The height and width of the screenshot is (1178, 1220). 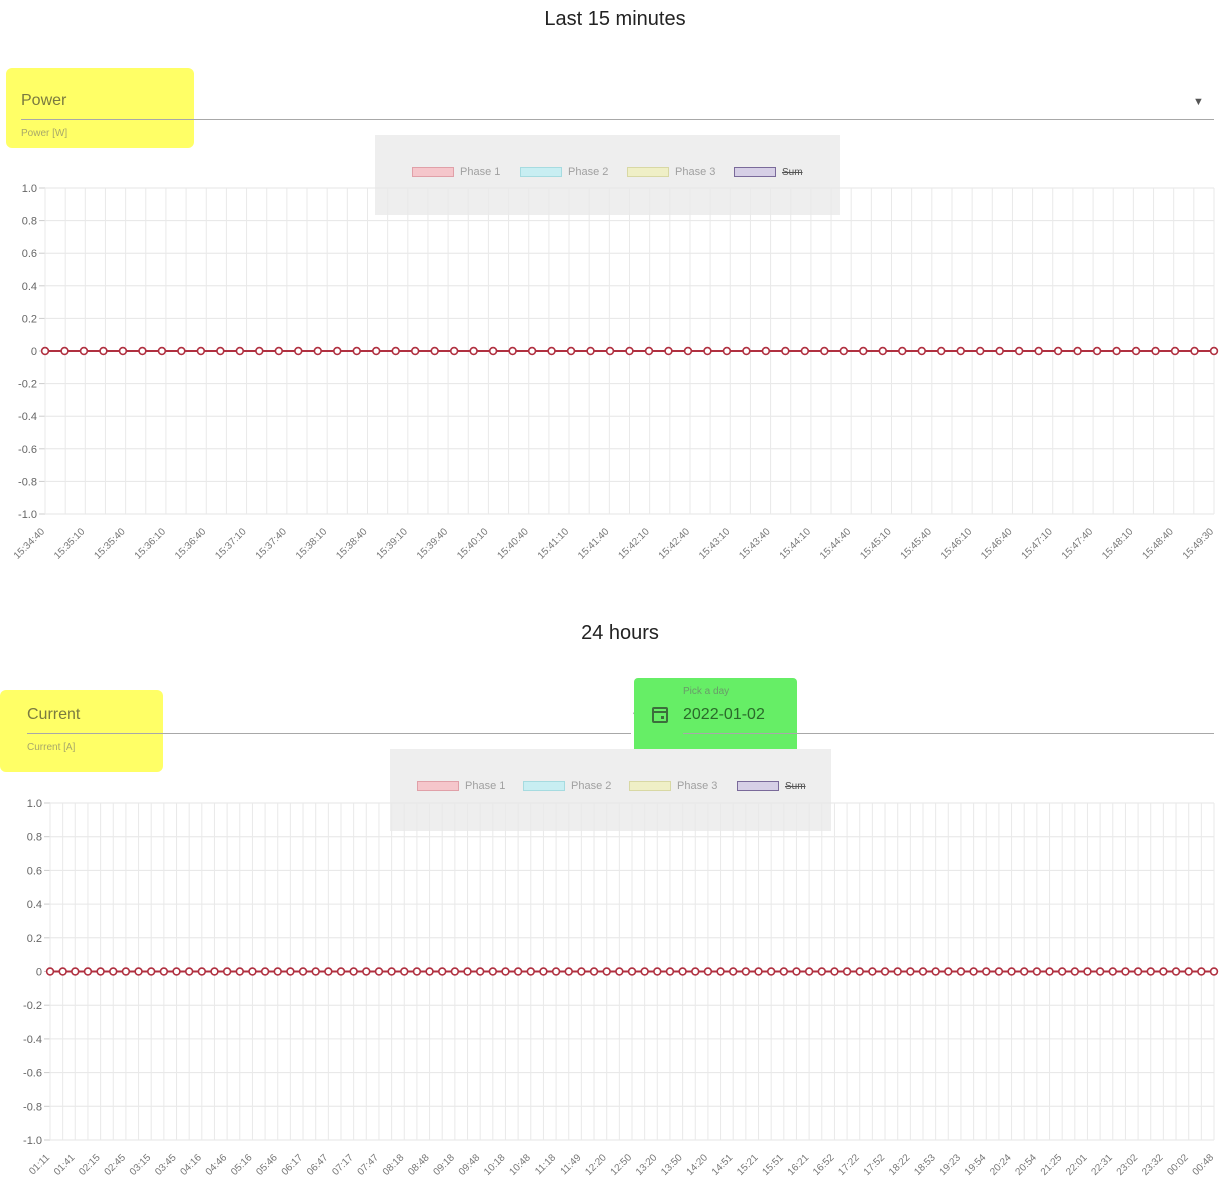 What do you see at coordinates (27, 515) in the screenshot?
I see `y-tick-label: -1.0` at bounding box center [27, 515].